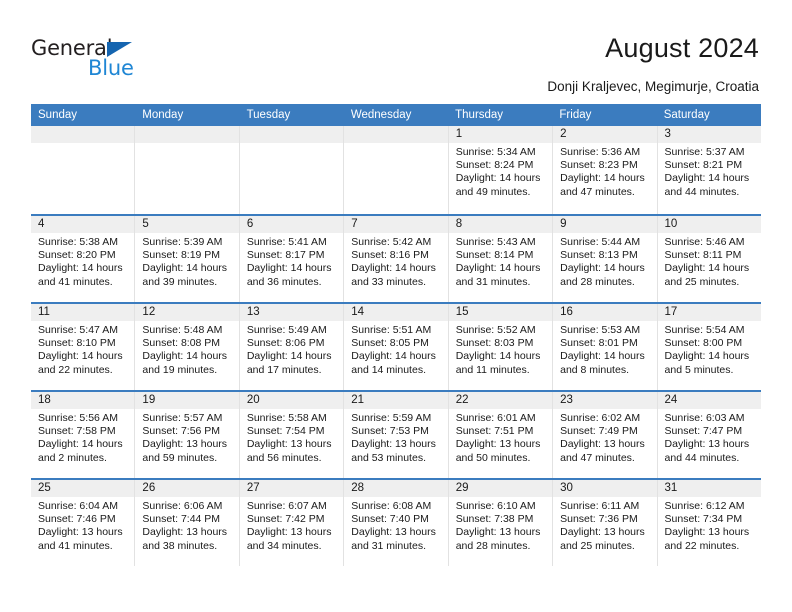  What do you see at coordinates (500, 224) in the screenshot?
I see `day-number: 8` at bounding box center [500, 224].